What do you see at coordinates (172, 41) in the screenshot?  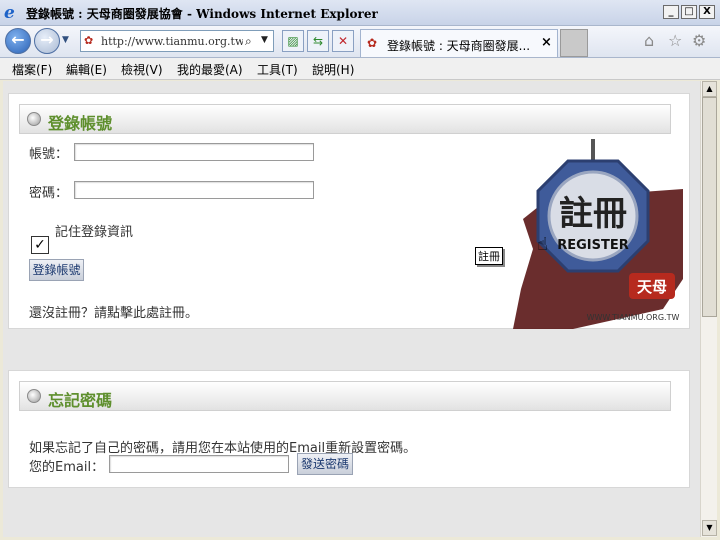 I see `address-url: http://www.tianmu.org.tw/use` at bounding box center [172, 41].